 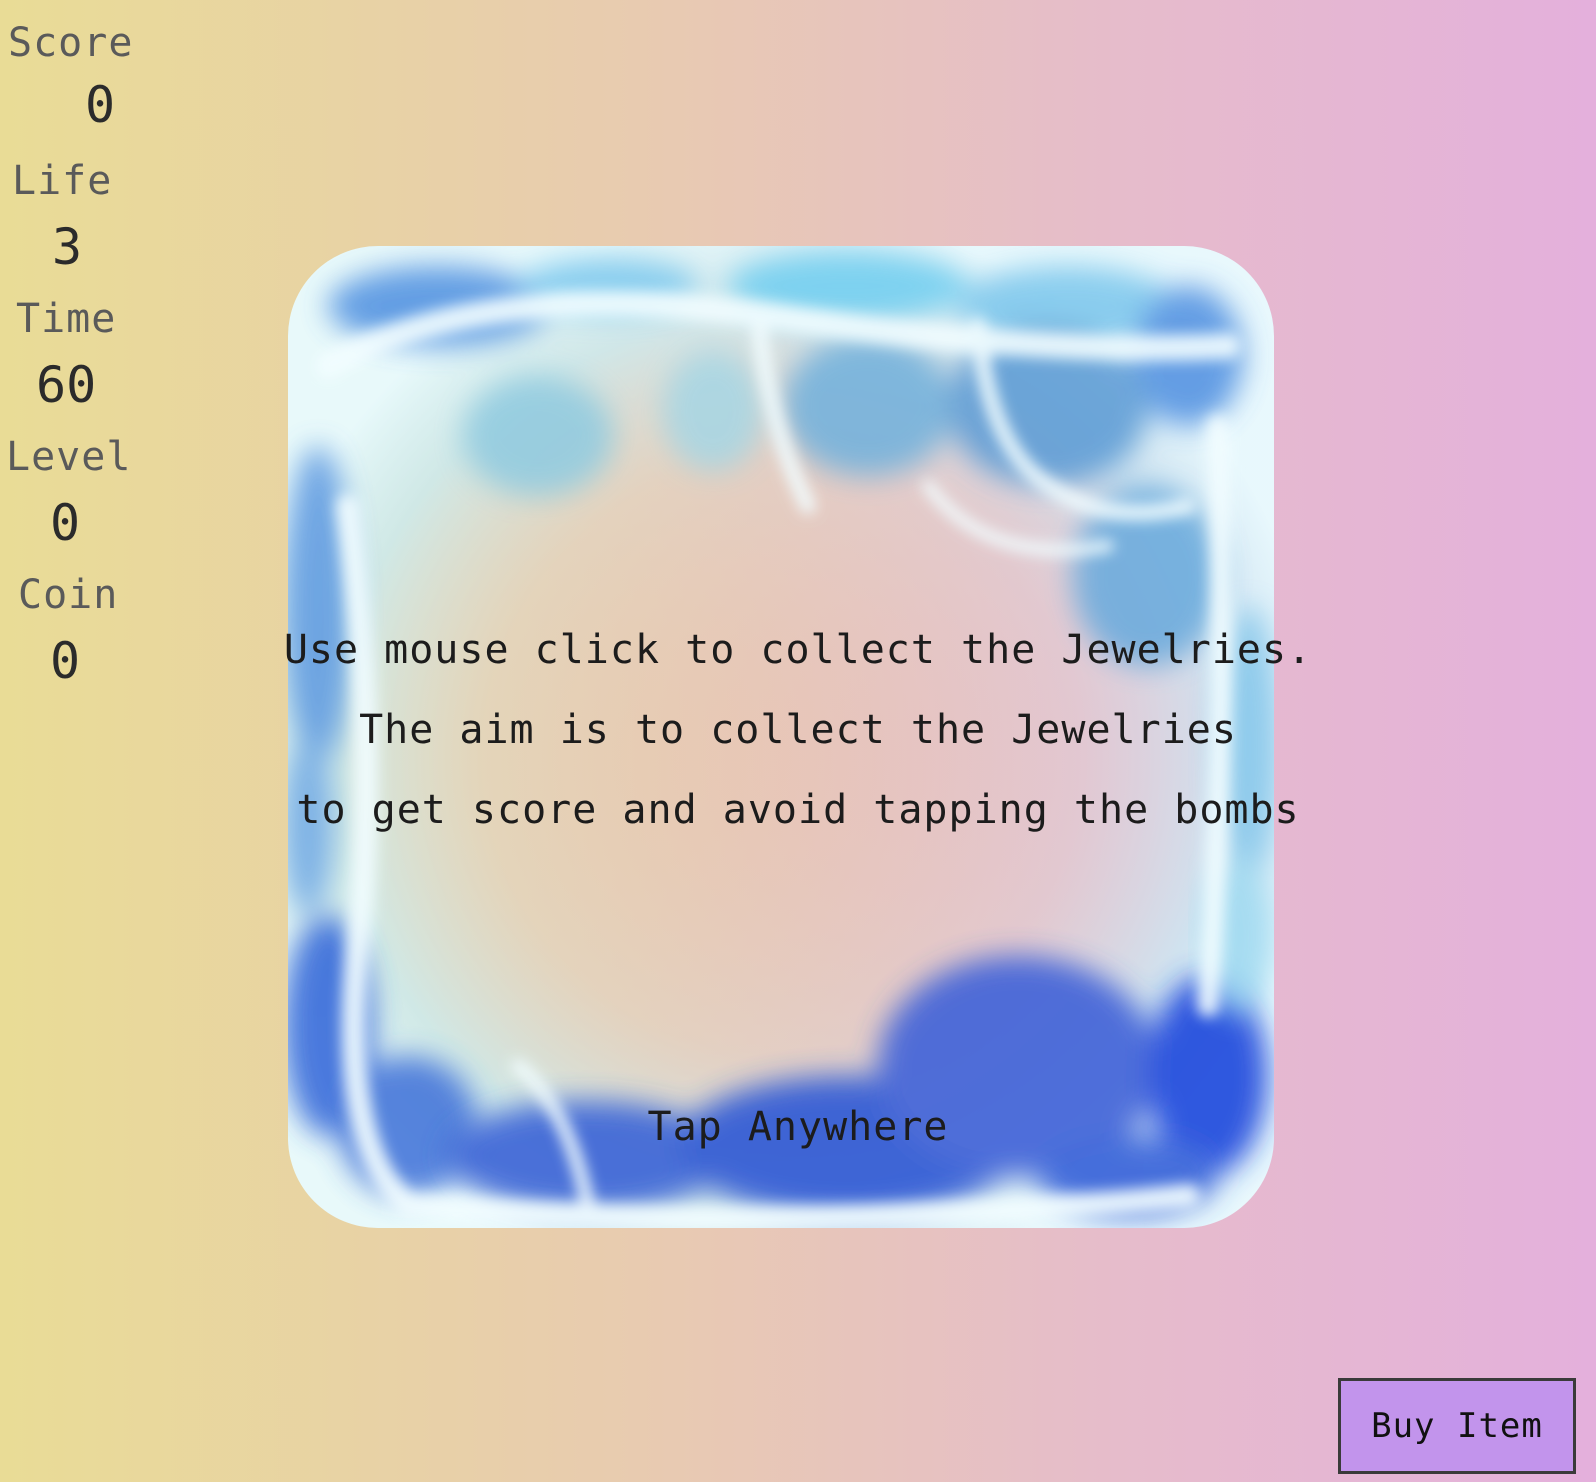 What do you see at coordinates (69, 457) in the screenshot?
I see `level-label: Level` at bounding box center [69, 457].